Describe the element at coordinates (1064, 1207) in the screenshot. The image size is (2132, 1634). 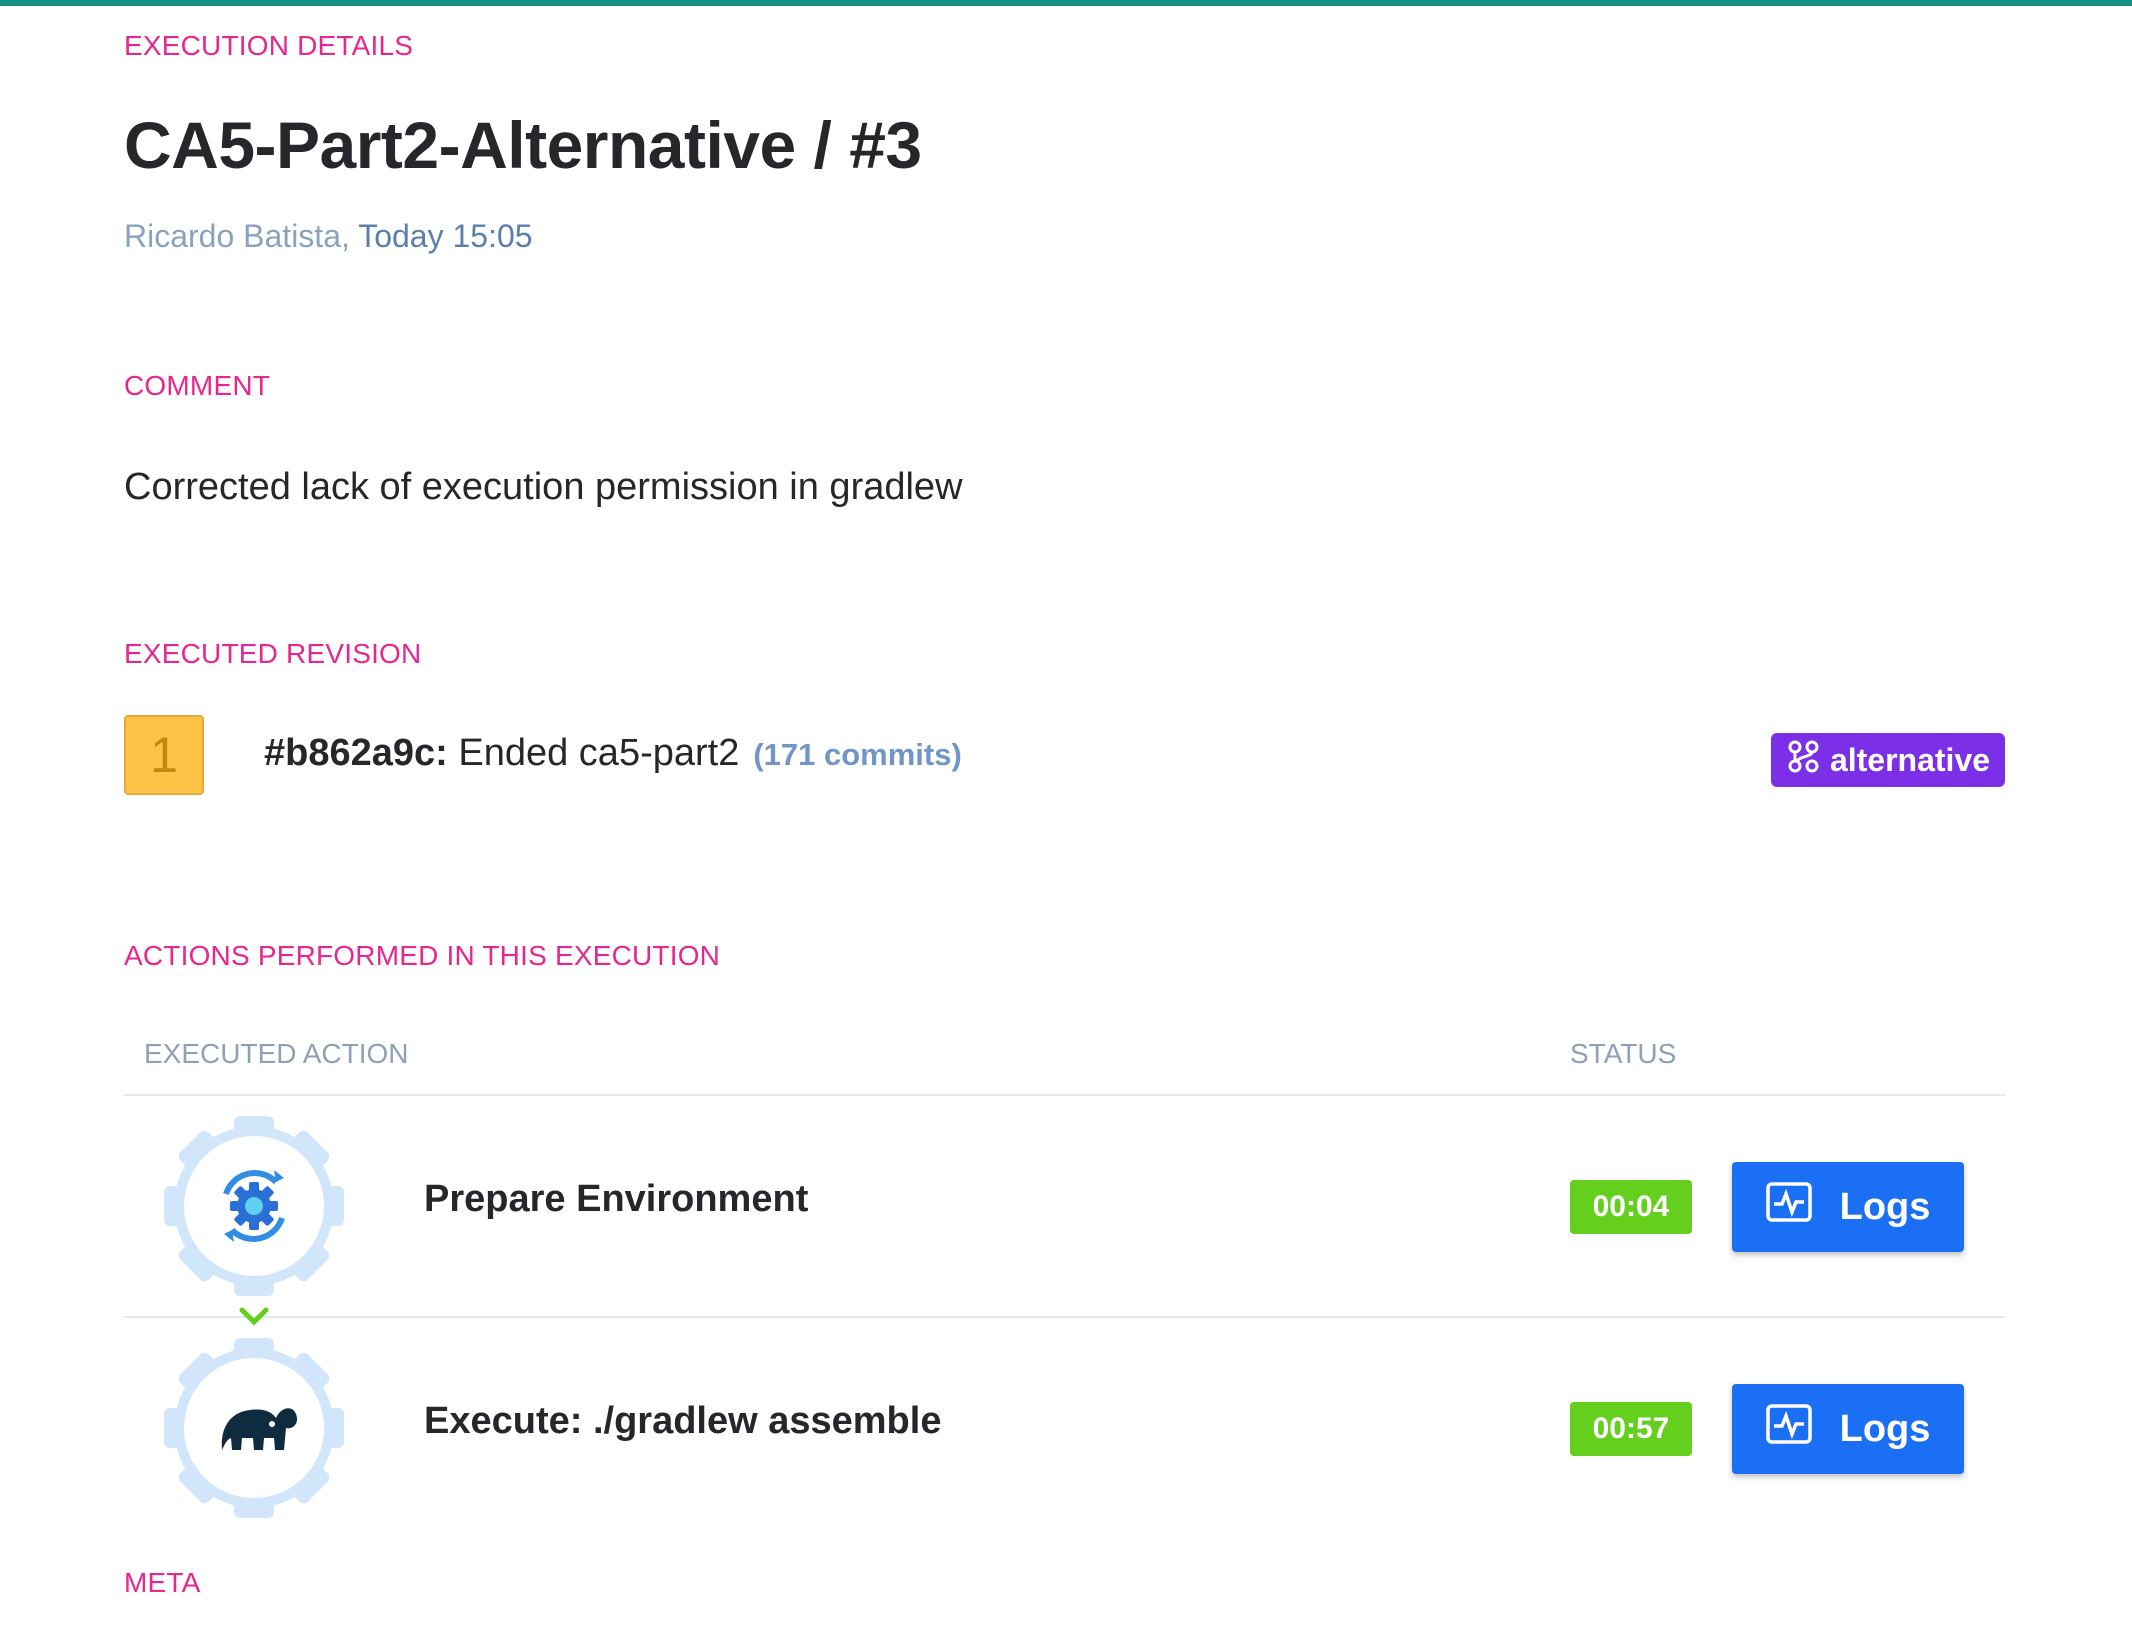
I see `table-row: Prepare Environment 00:04 Logs` at that location.